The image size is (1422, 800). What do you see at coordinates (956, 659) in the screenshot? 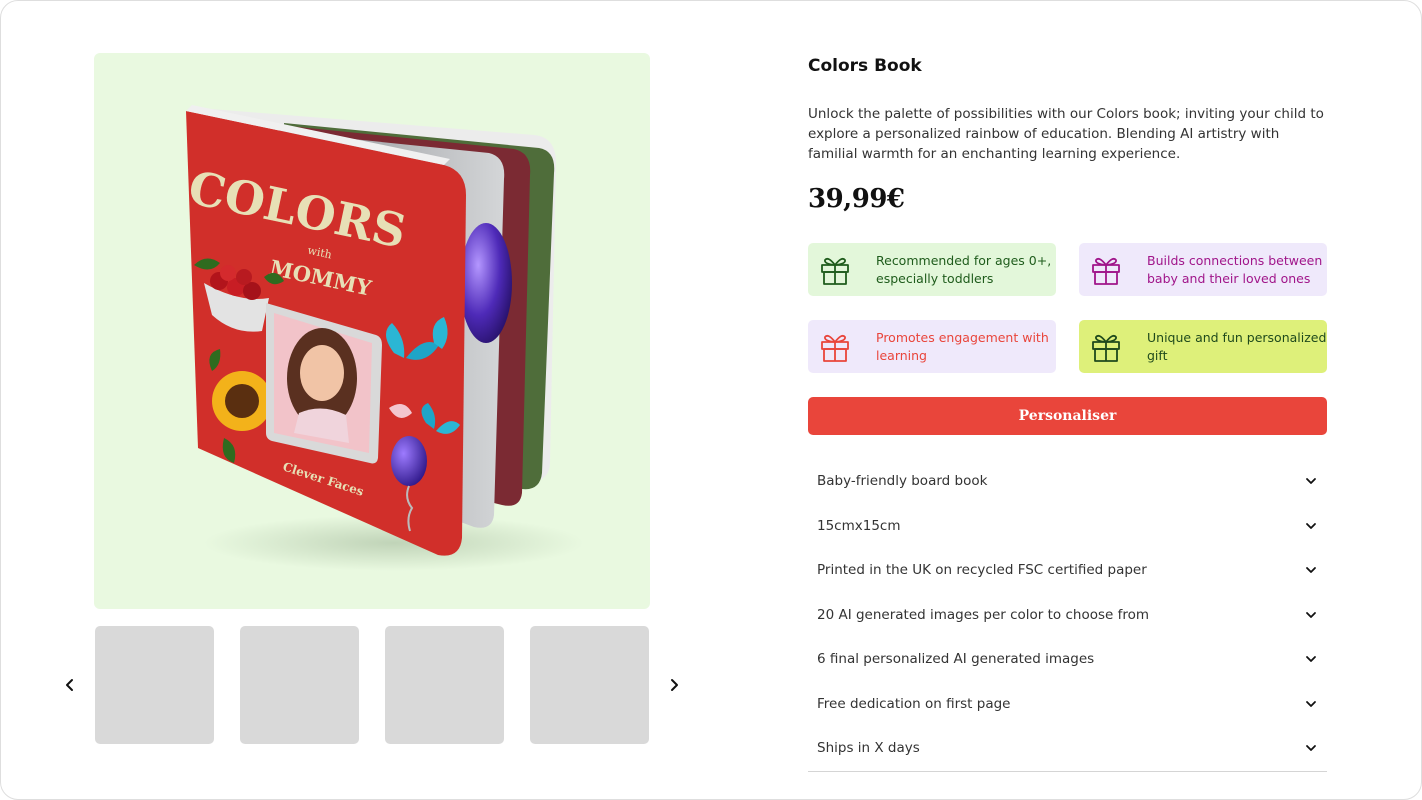
I see `accordion-label: 6 final personalized AI generated images` at bounding box center [956, 659].